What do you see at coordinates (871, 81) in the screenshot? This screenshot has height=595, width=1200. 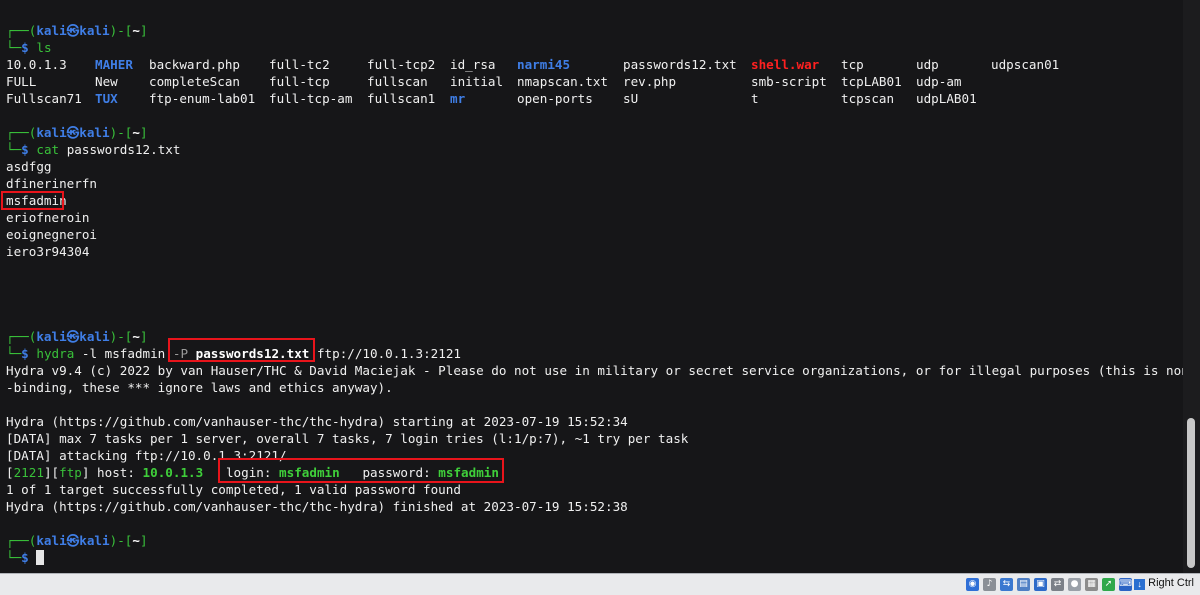 I see `ls-entry: tcpLAB01` at bounding box center [871, 81].